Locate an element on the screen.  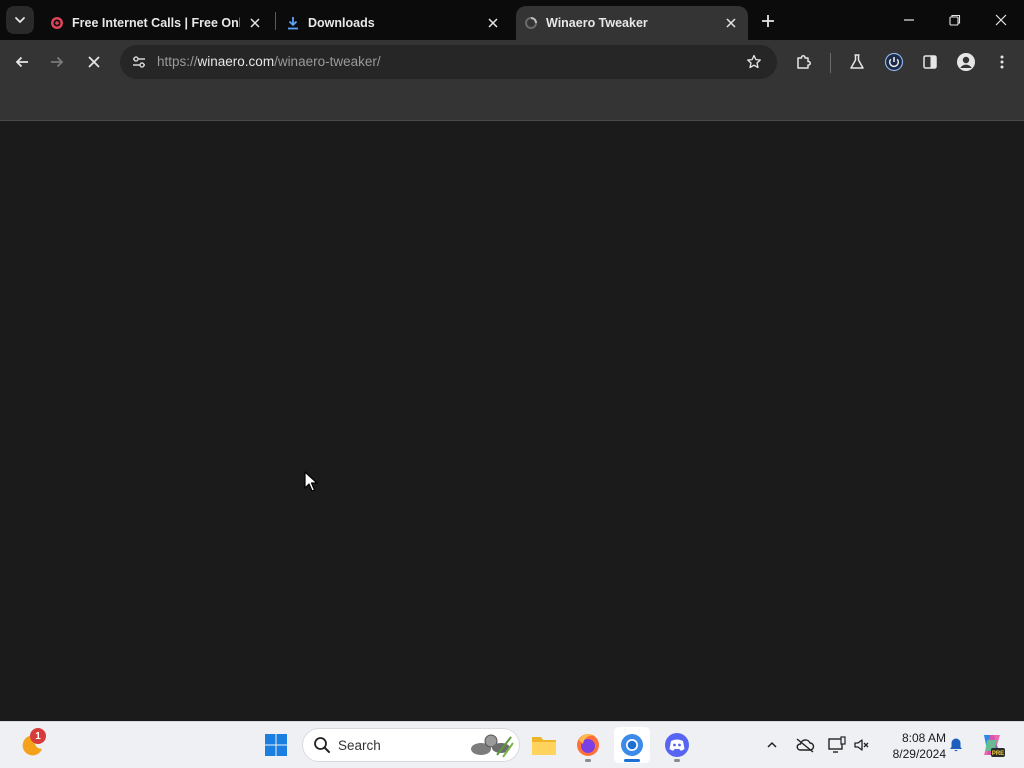
plus-icon is located at coordinates (768, 21).